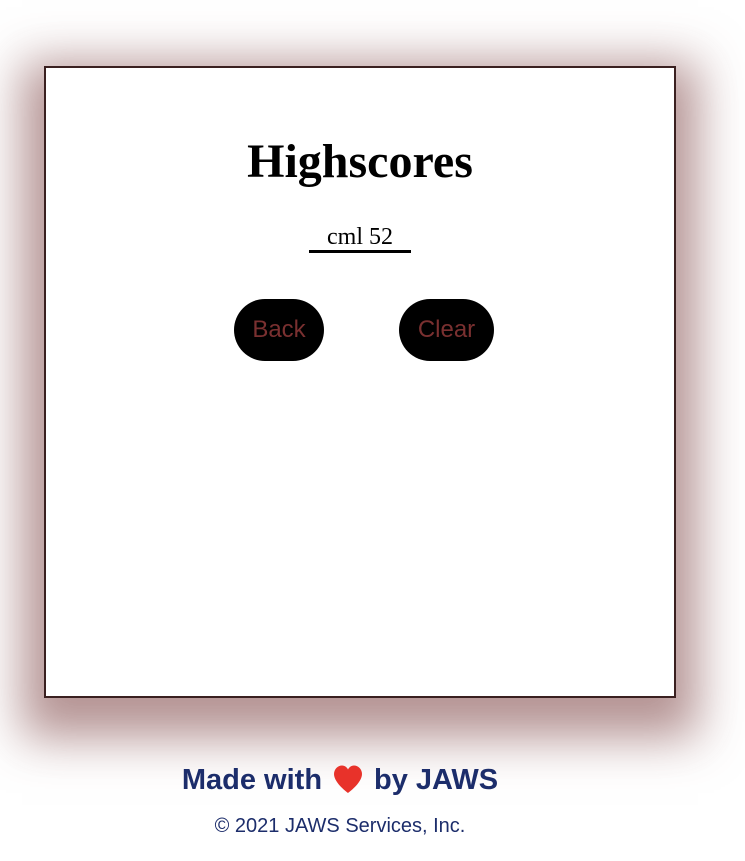 This screenshot has height=861, width=745. Describe the element at coordinates (360, 161) in the screenshot. I see `page-title: Highscores` at that location.